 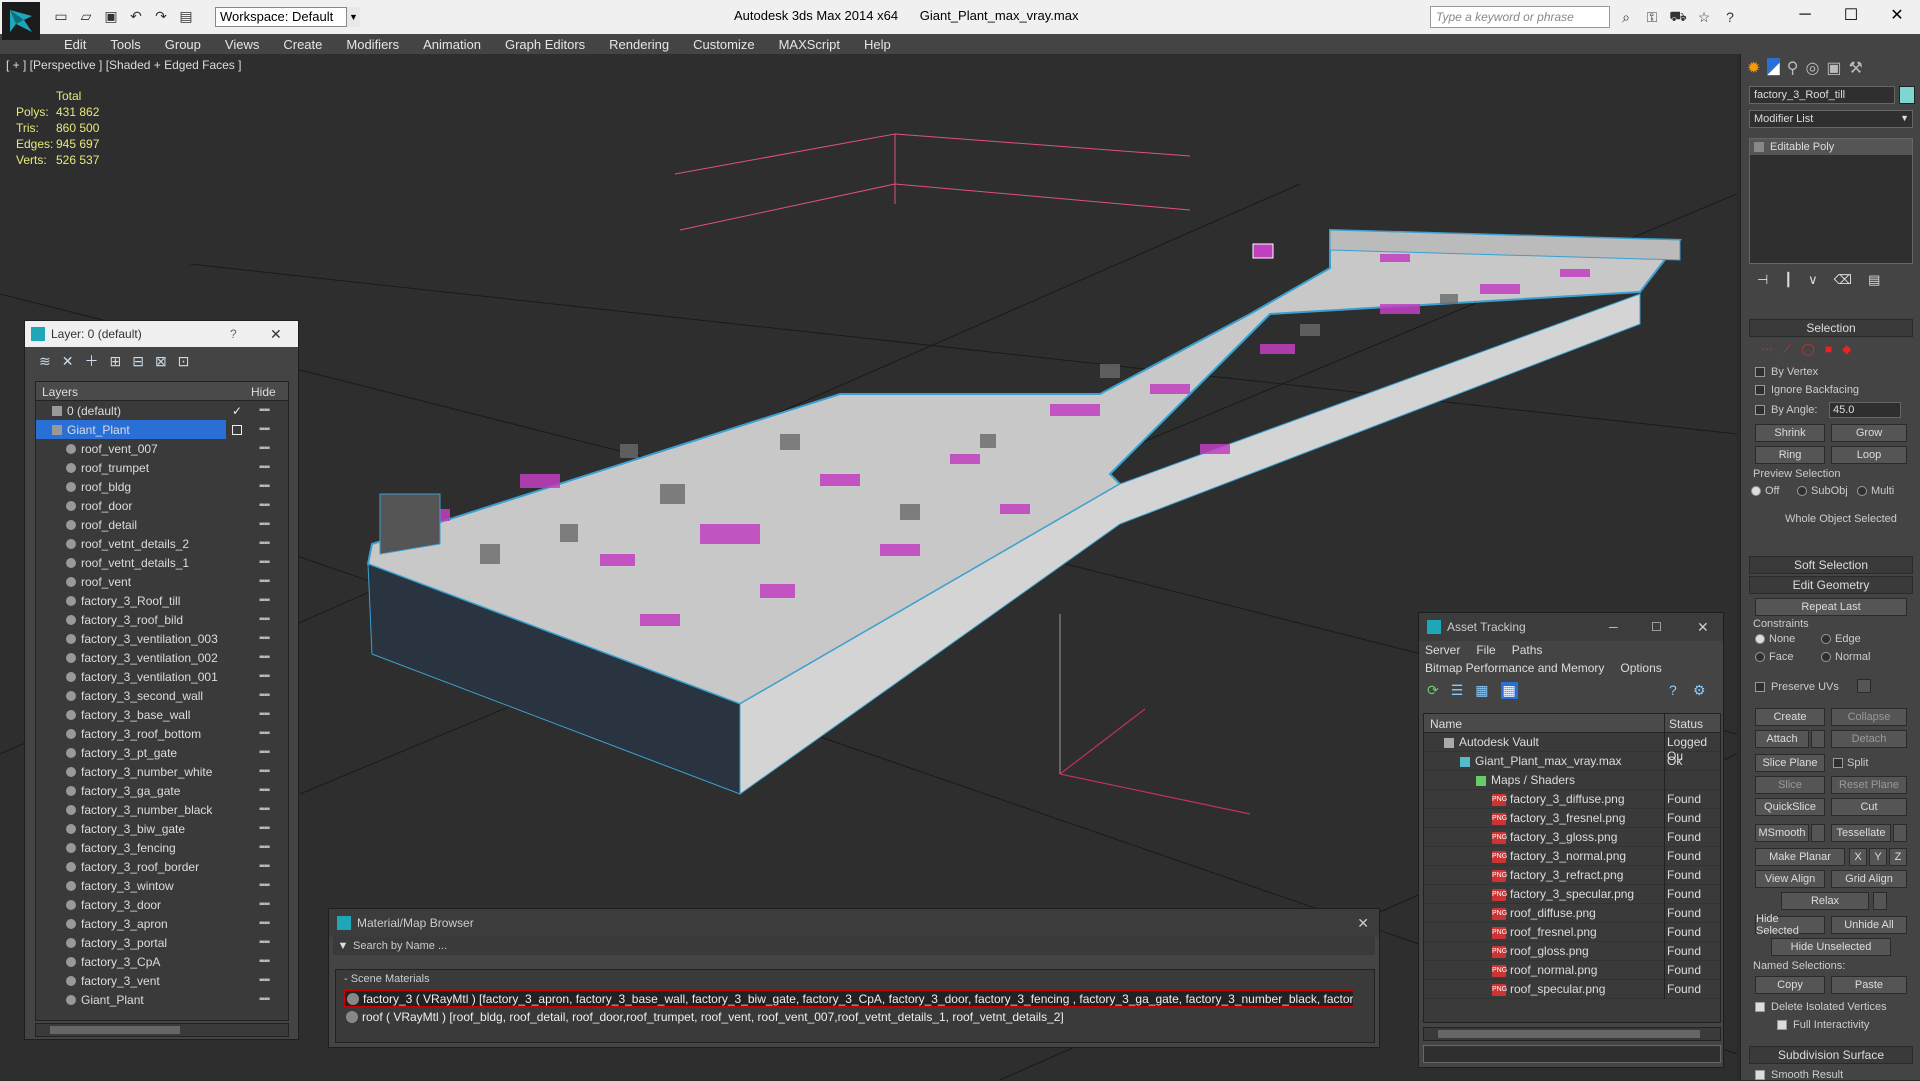 What do you see at coordinates (186, 16) in the screenshot?
I see `project-folder-icon: ▤` at bounding box center [186, 16].